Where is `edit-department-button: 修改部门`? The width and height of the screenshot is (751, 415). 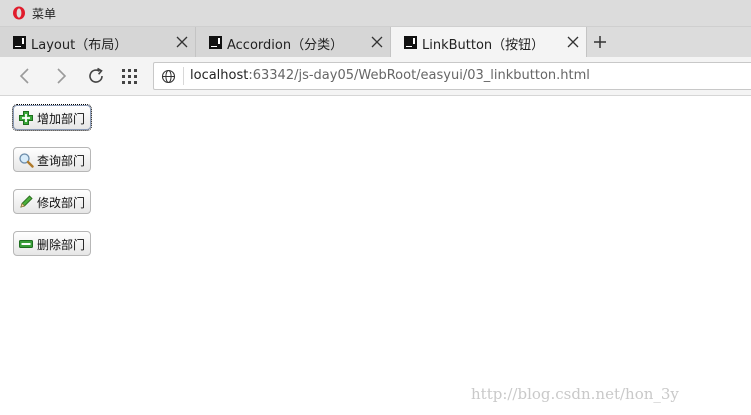
edit-department-button: 修改部门 is located at coordinates (52, 201).